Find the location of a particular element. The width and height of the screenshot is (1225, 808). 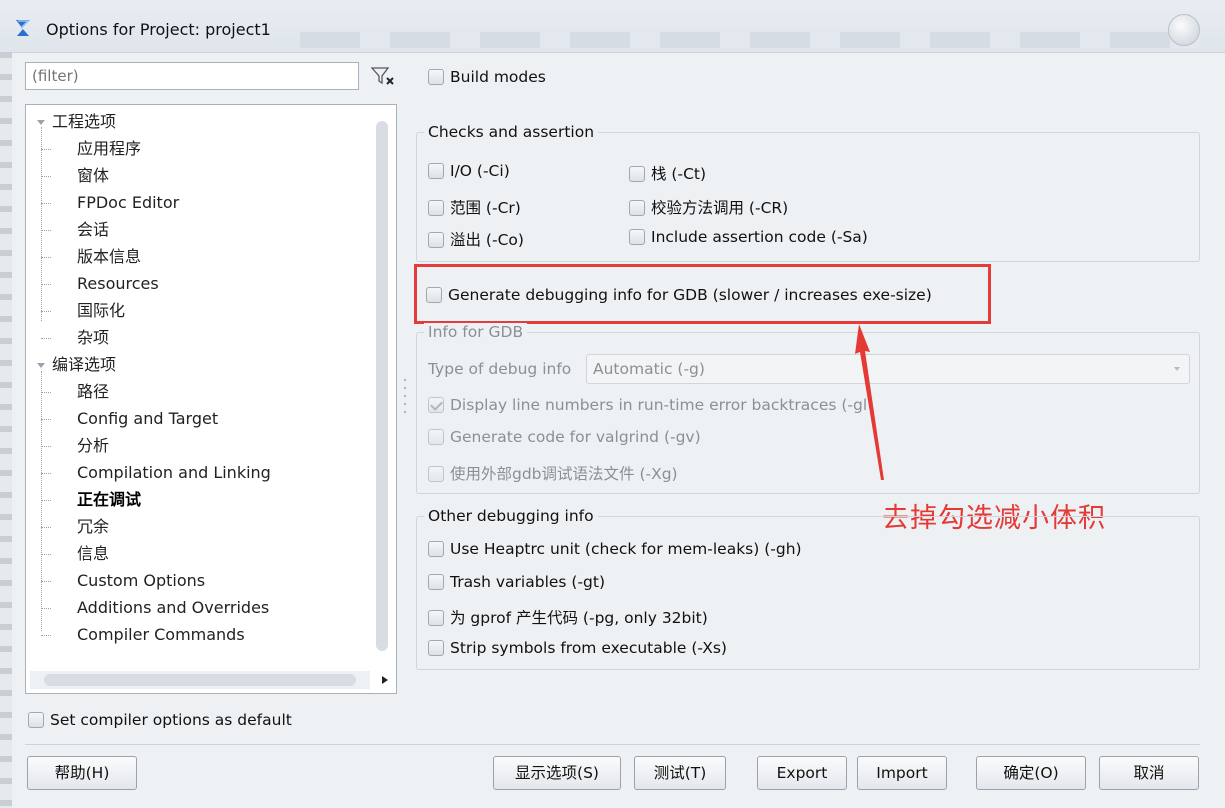

highlight-box is located at coordinates (702, 294).